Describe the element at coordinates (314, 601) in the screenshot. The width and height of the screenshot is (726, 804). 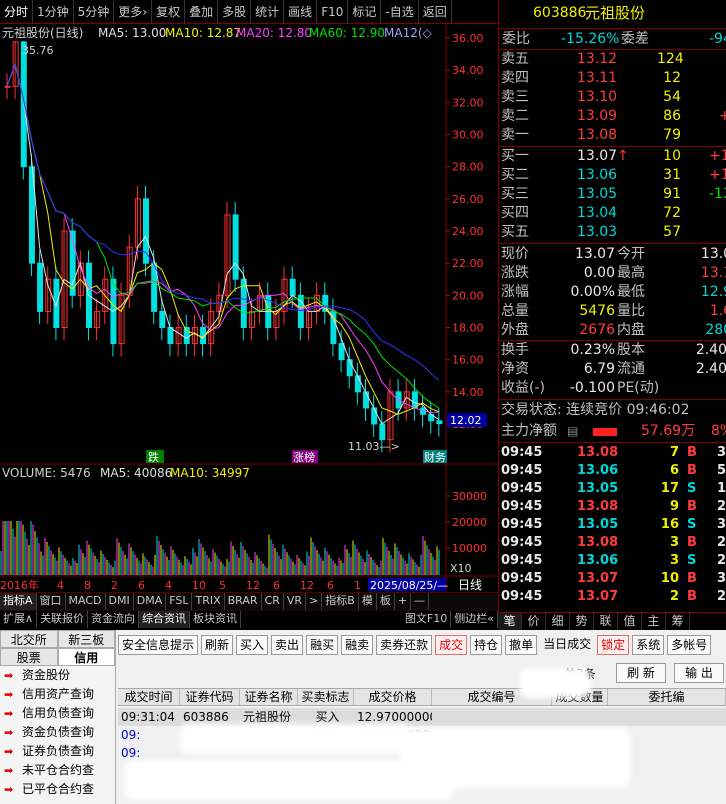
I see `indicator-tab-10: >` at that location.